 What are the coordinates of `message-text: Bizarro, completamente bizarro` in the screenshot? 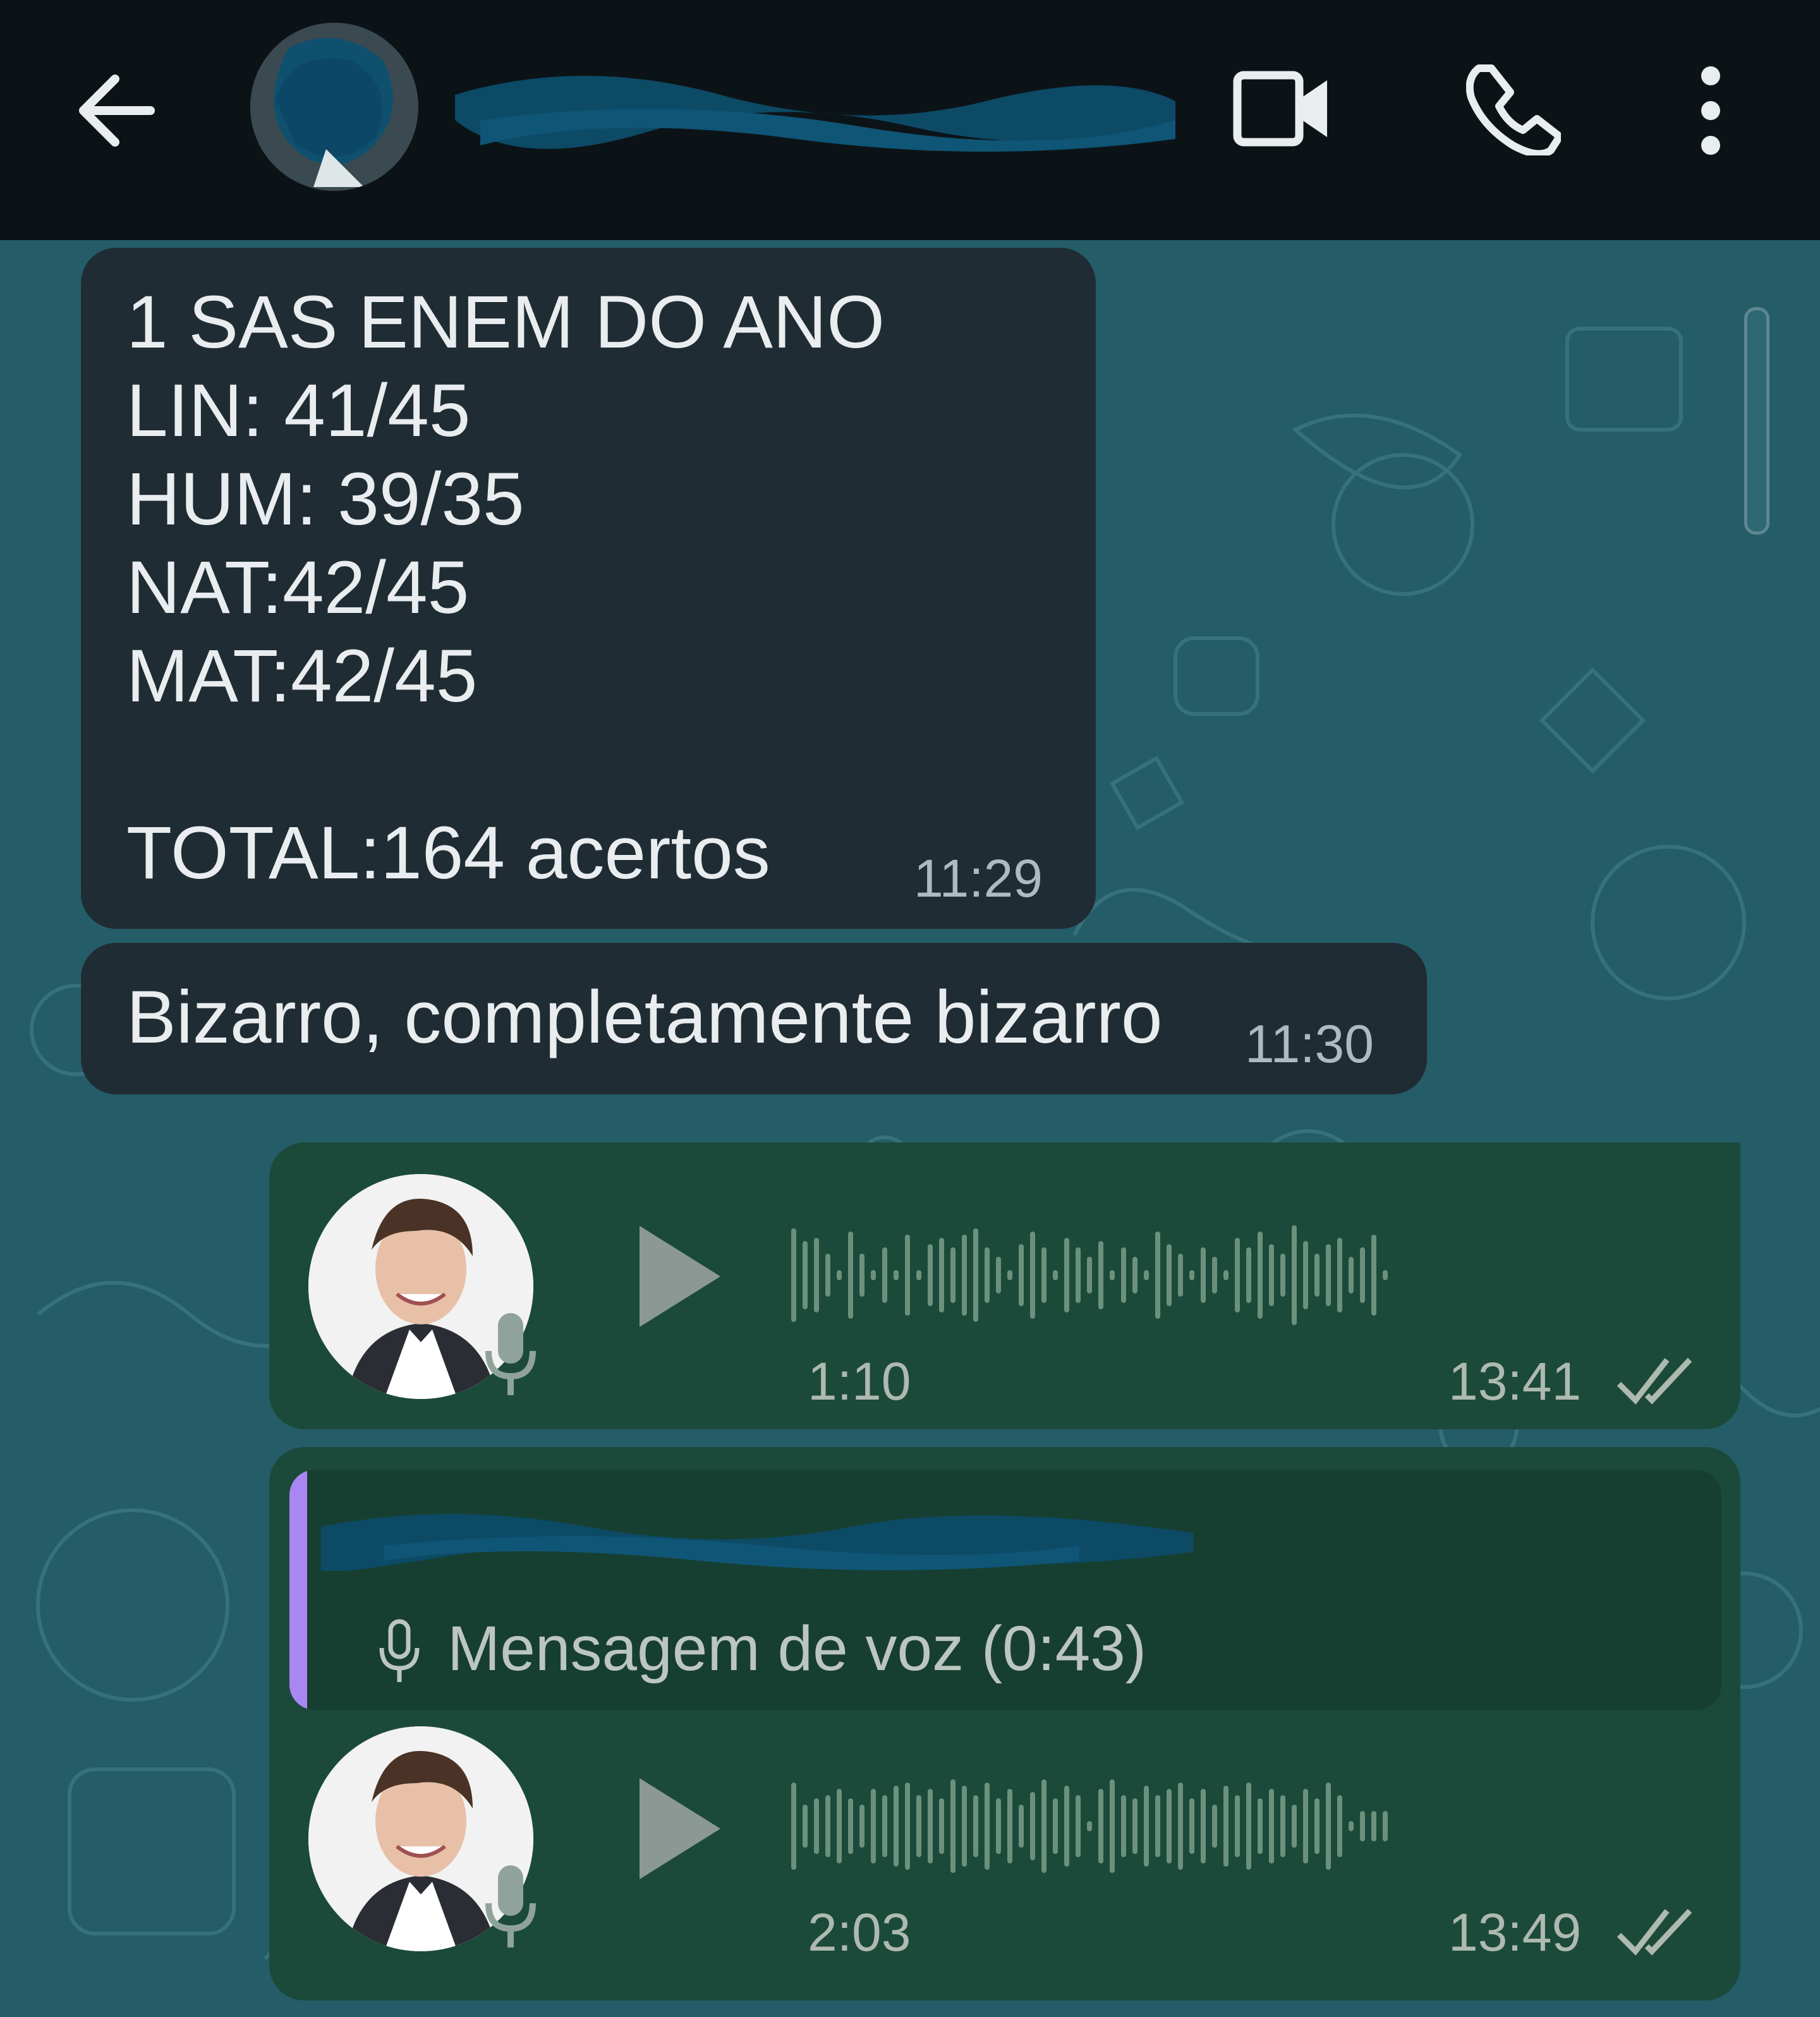 It's located at (644, 1017).